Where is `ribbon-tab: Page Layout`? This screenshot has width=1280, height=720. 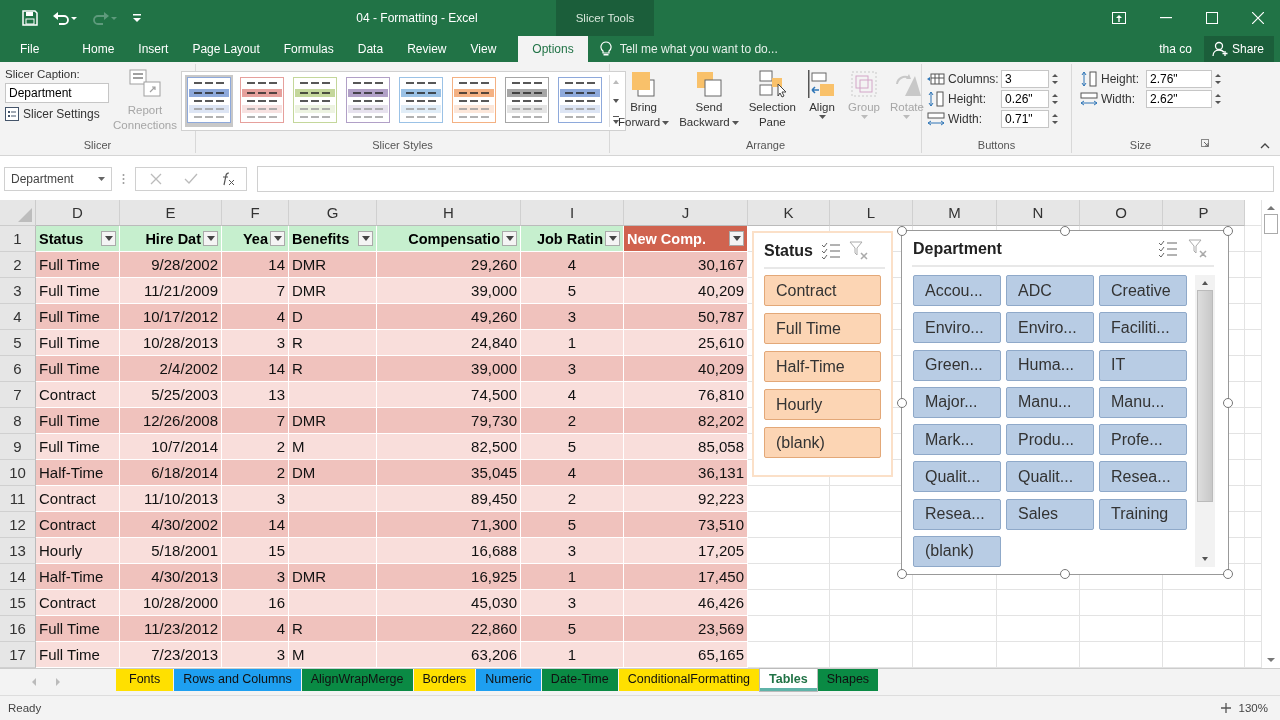 ribbon-tab: Page Layout is located at coordinates (226, 49).